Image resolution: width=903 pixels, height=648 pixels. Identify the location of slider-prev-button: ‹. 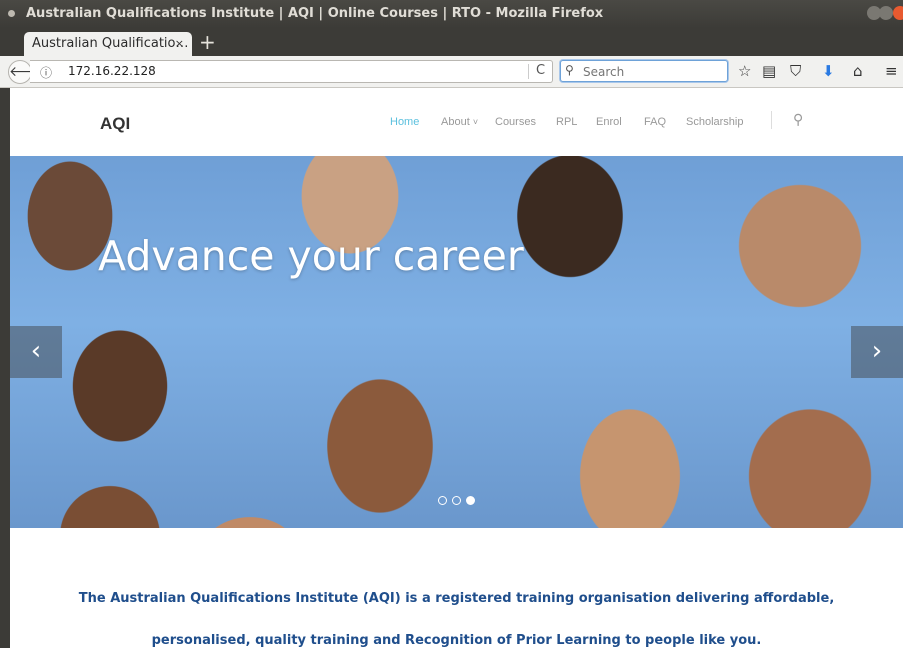
(36, 352).